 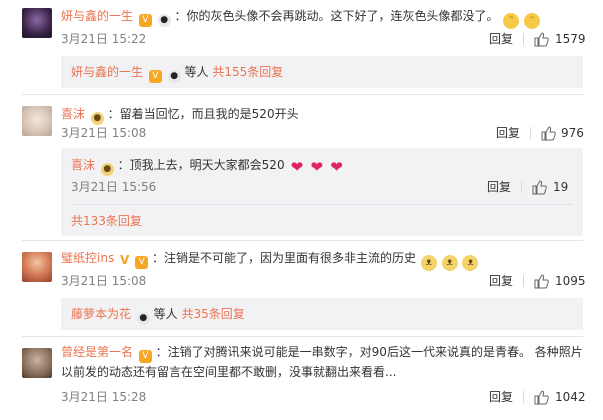 What do you see at coordinates (322, 133) in the screenshot?
I see `comment-meta: 3月21日 15:08 回复 976` at bounding box center [322, 133].